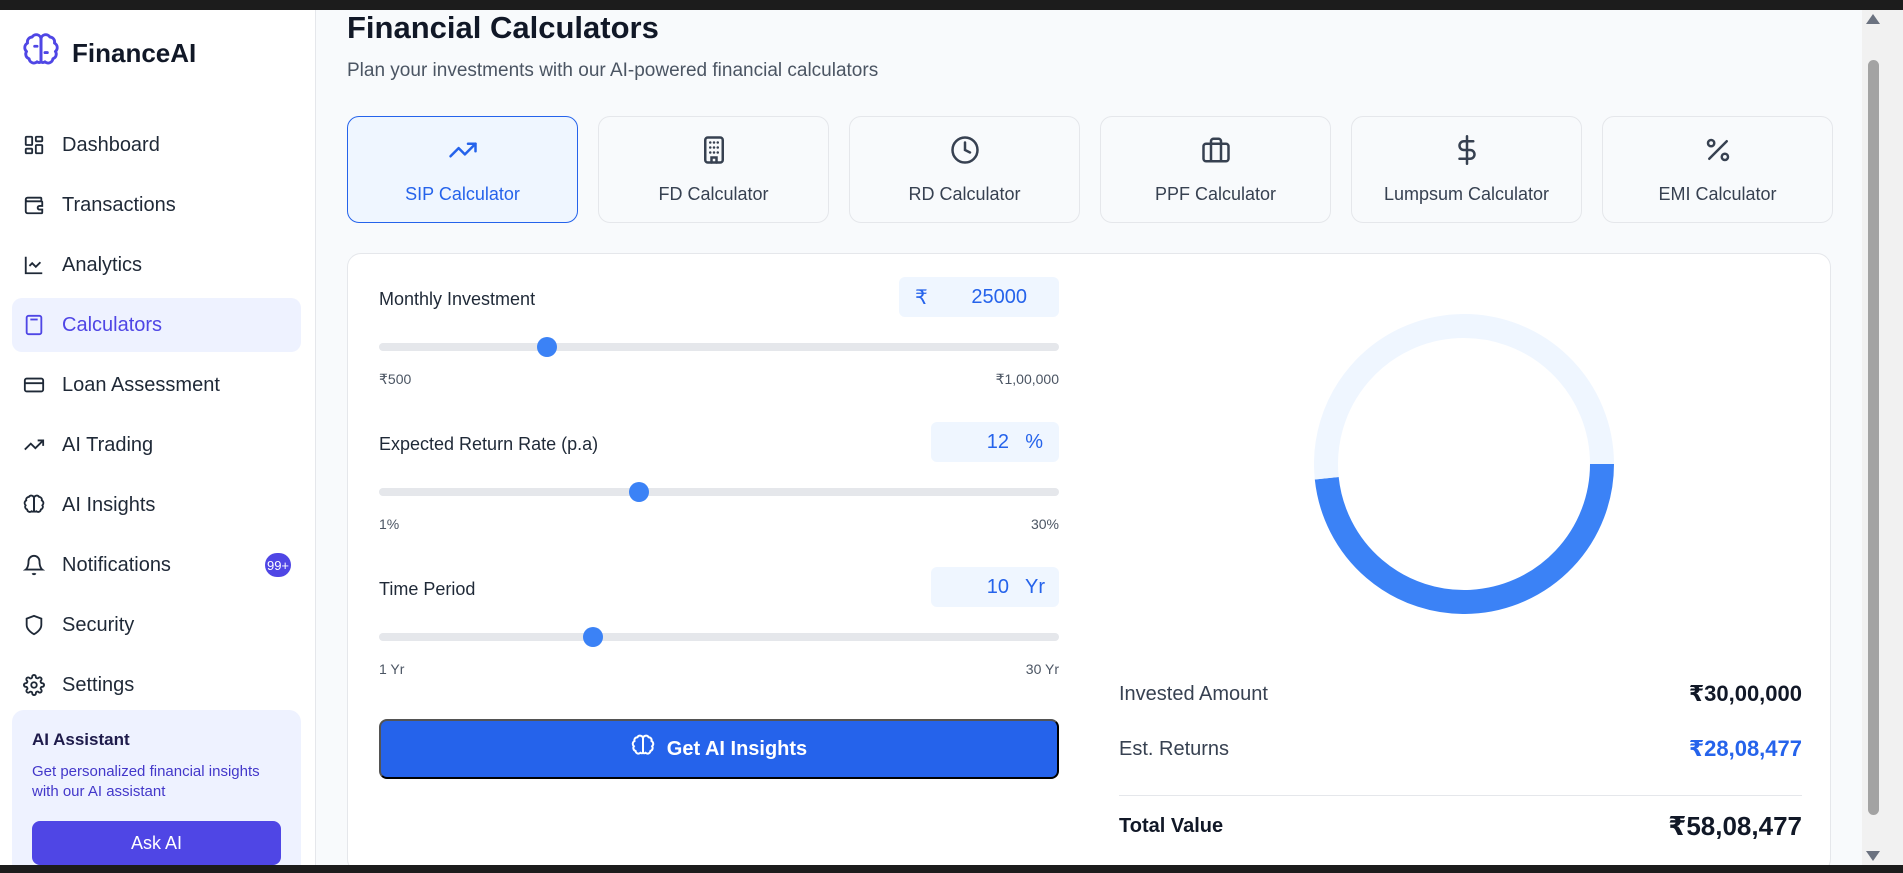 This screenshot has height=873, width=1903. What do you see at coordinates (719, 492) in the screenshot?
I see `return-rate-slider-track` at bounding box center [719, 492].